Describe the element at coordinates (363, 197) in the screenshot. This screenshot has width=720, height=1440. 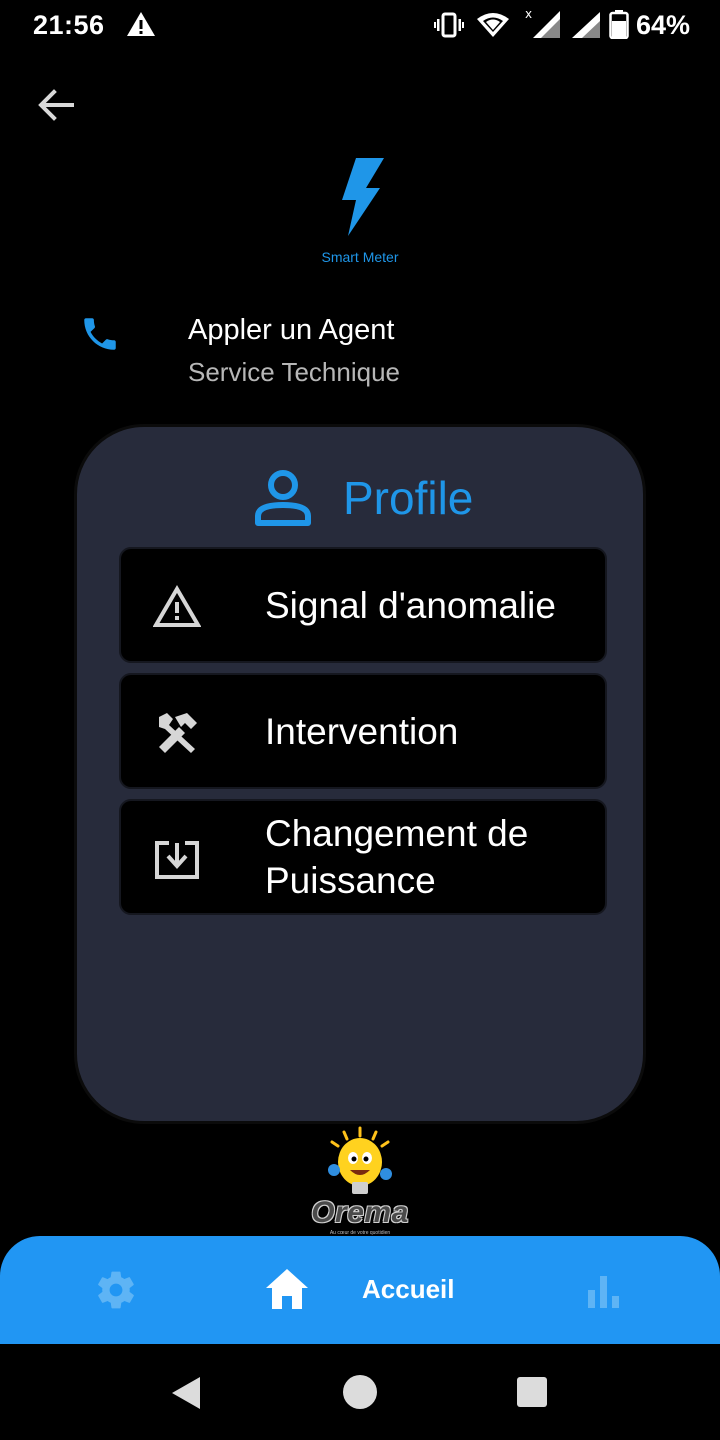
I see `lightning-bolt-icon` at that location.